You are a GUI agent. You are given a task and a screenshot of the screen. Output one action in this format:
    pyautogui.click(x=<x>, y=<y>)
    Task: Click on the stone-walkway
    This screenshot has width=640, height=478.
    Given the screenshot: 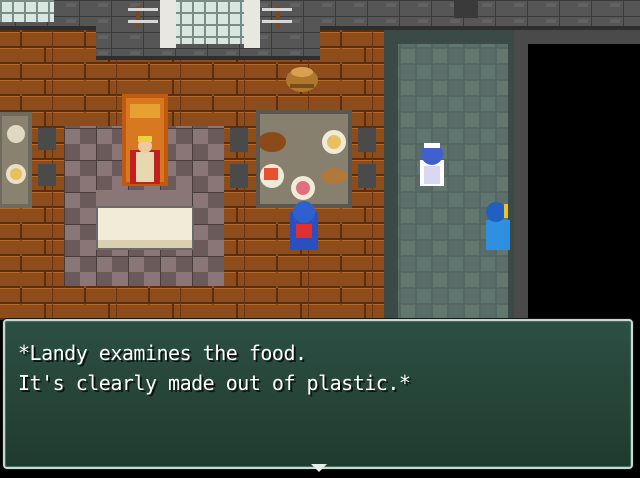 What is the action you would take?
    pyautogui.click(x=453, y=182)
    